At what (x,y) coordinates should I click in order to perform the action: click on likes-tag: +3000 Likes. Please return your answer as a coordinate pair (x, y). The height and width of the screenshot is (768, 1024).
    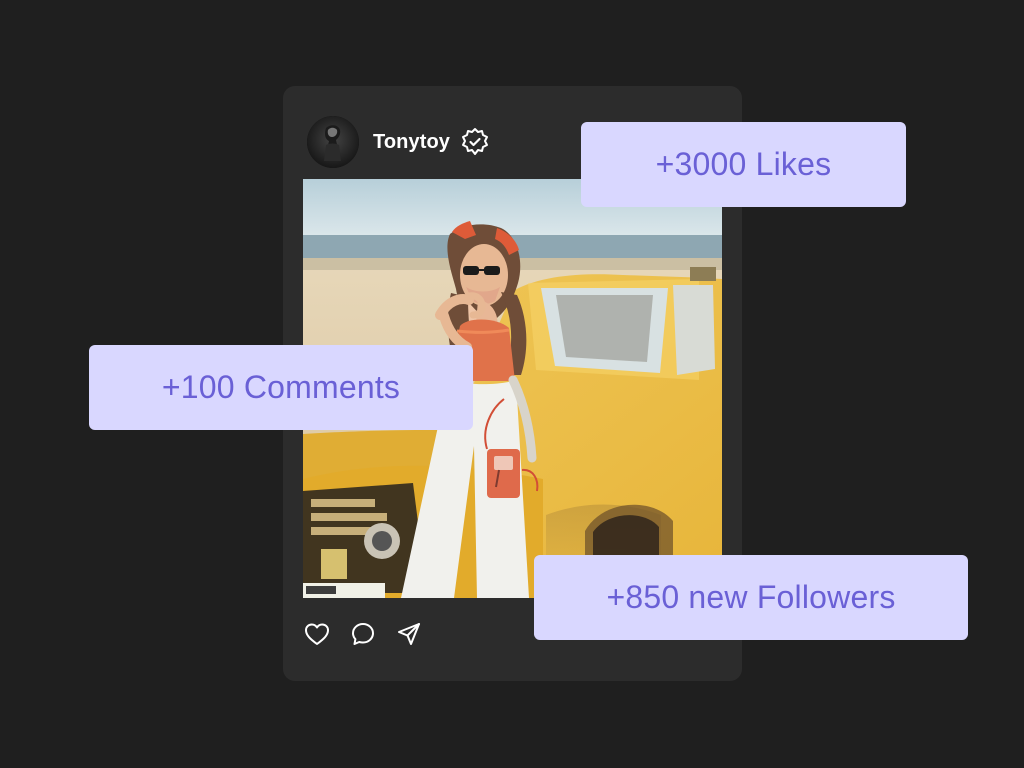
    Looking at the image, I should click on (743, 164).